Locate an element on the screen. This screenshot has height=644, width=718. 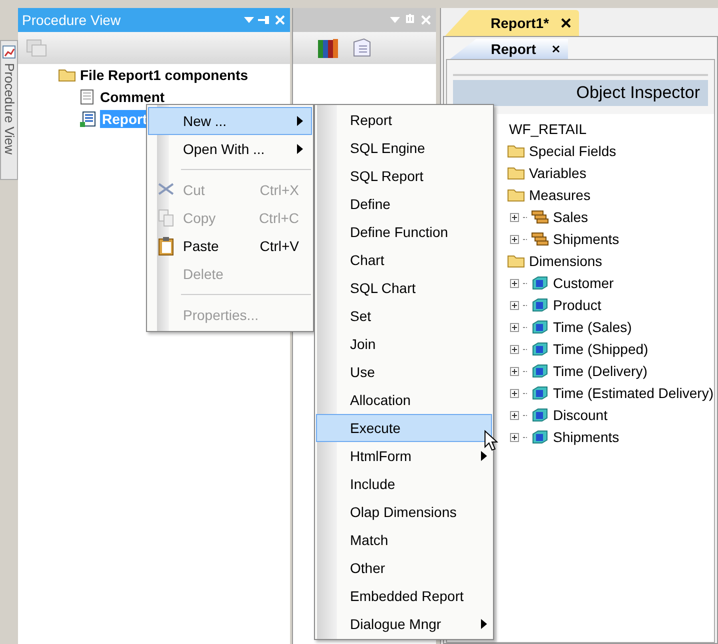
menu-item: Match is located at coordinates (404, 540).